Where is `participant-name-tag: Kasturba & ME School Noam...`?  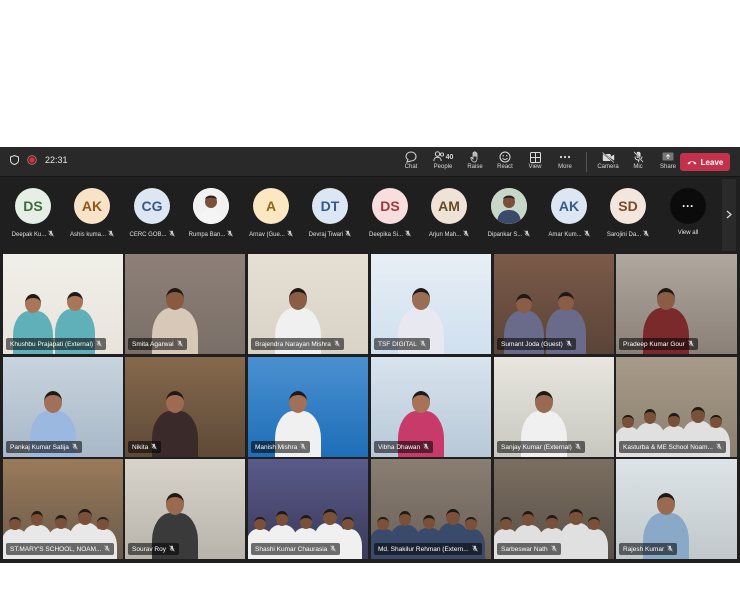
participant-name-tag: Kasturba & ME School Noam... is located at coordinates (672, 447).